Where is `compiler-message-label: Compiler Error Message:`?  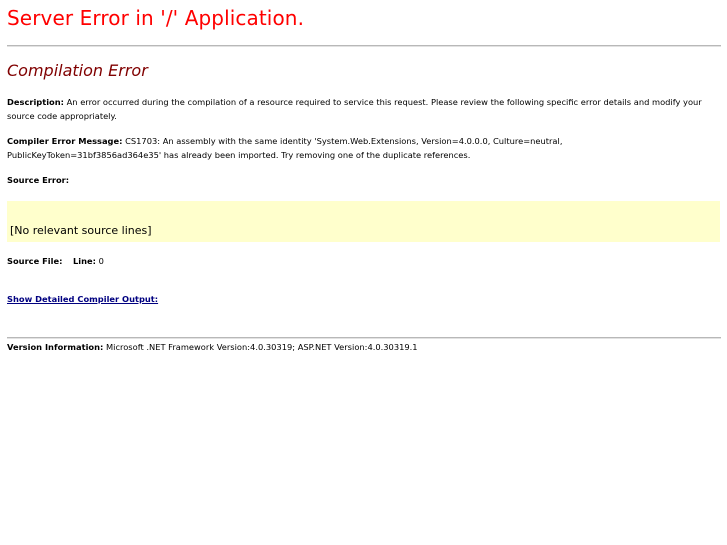
compiler-message-label: Compiler Error Message: is located at coordinates (65, 141).